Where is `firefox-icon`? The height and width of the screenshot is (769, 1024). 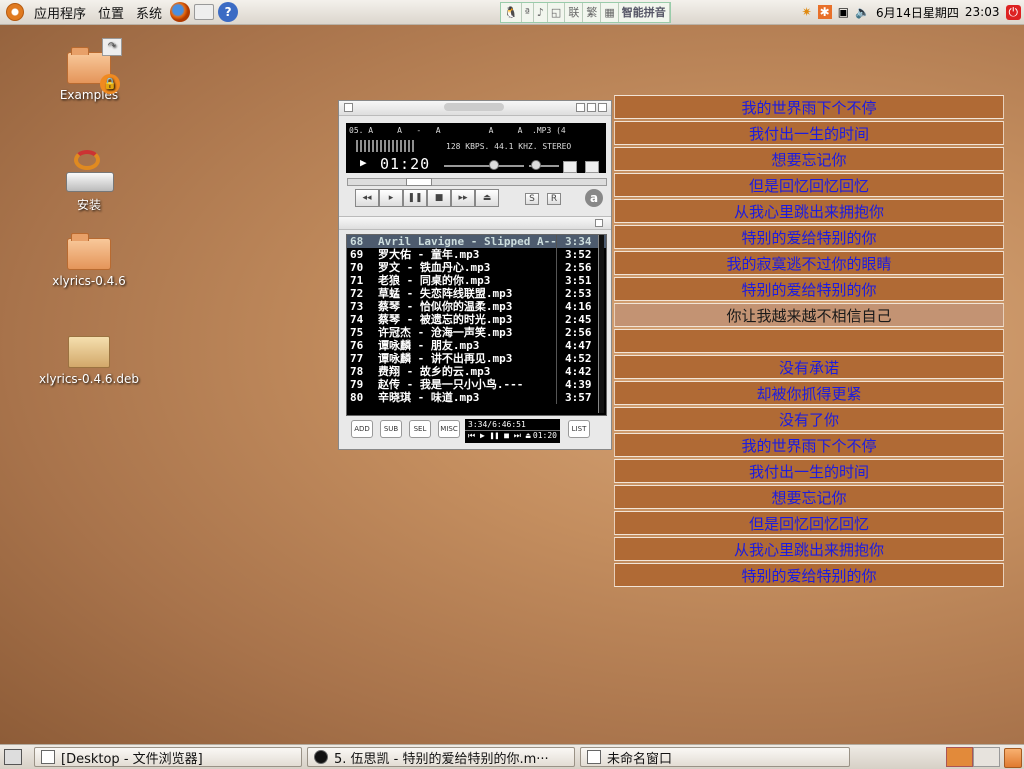 firefox-icon is located at coordinates (180, 12).